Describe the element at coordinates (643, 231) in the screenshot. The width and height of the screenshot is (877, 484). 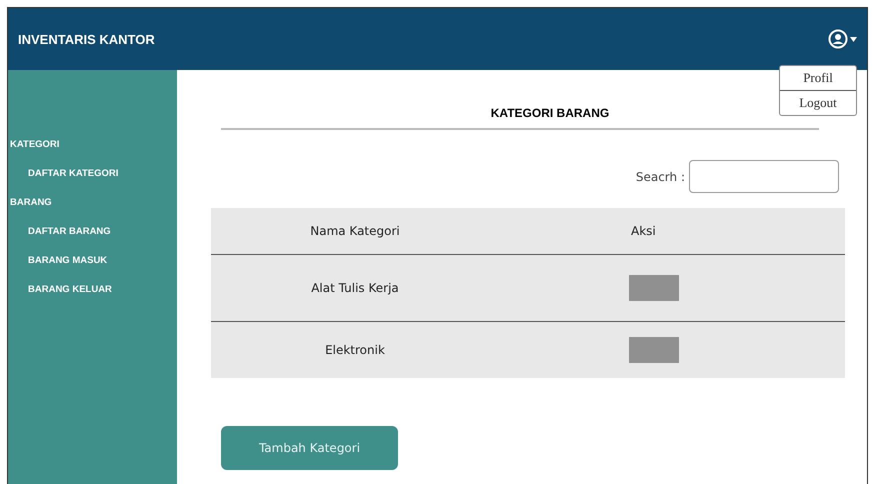
I see `column-header: Aksi` at that location.